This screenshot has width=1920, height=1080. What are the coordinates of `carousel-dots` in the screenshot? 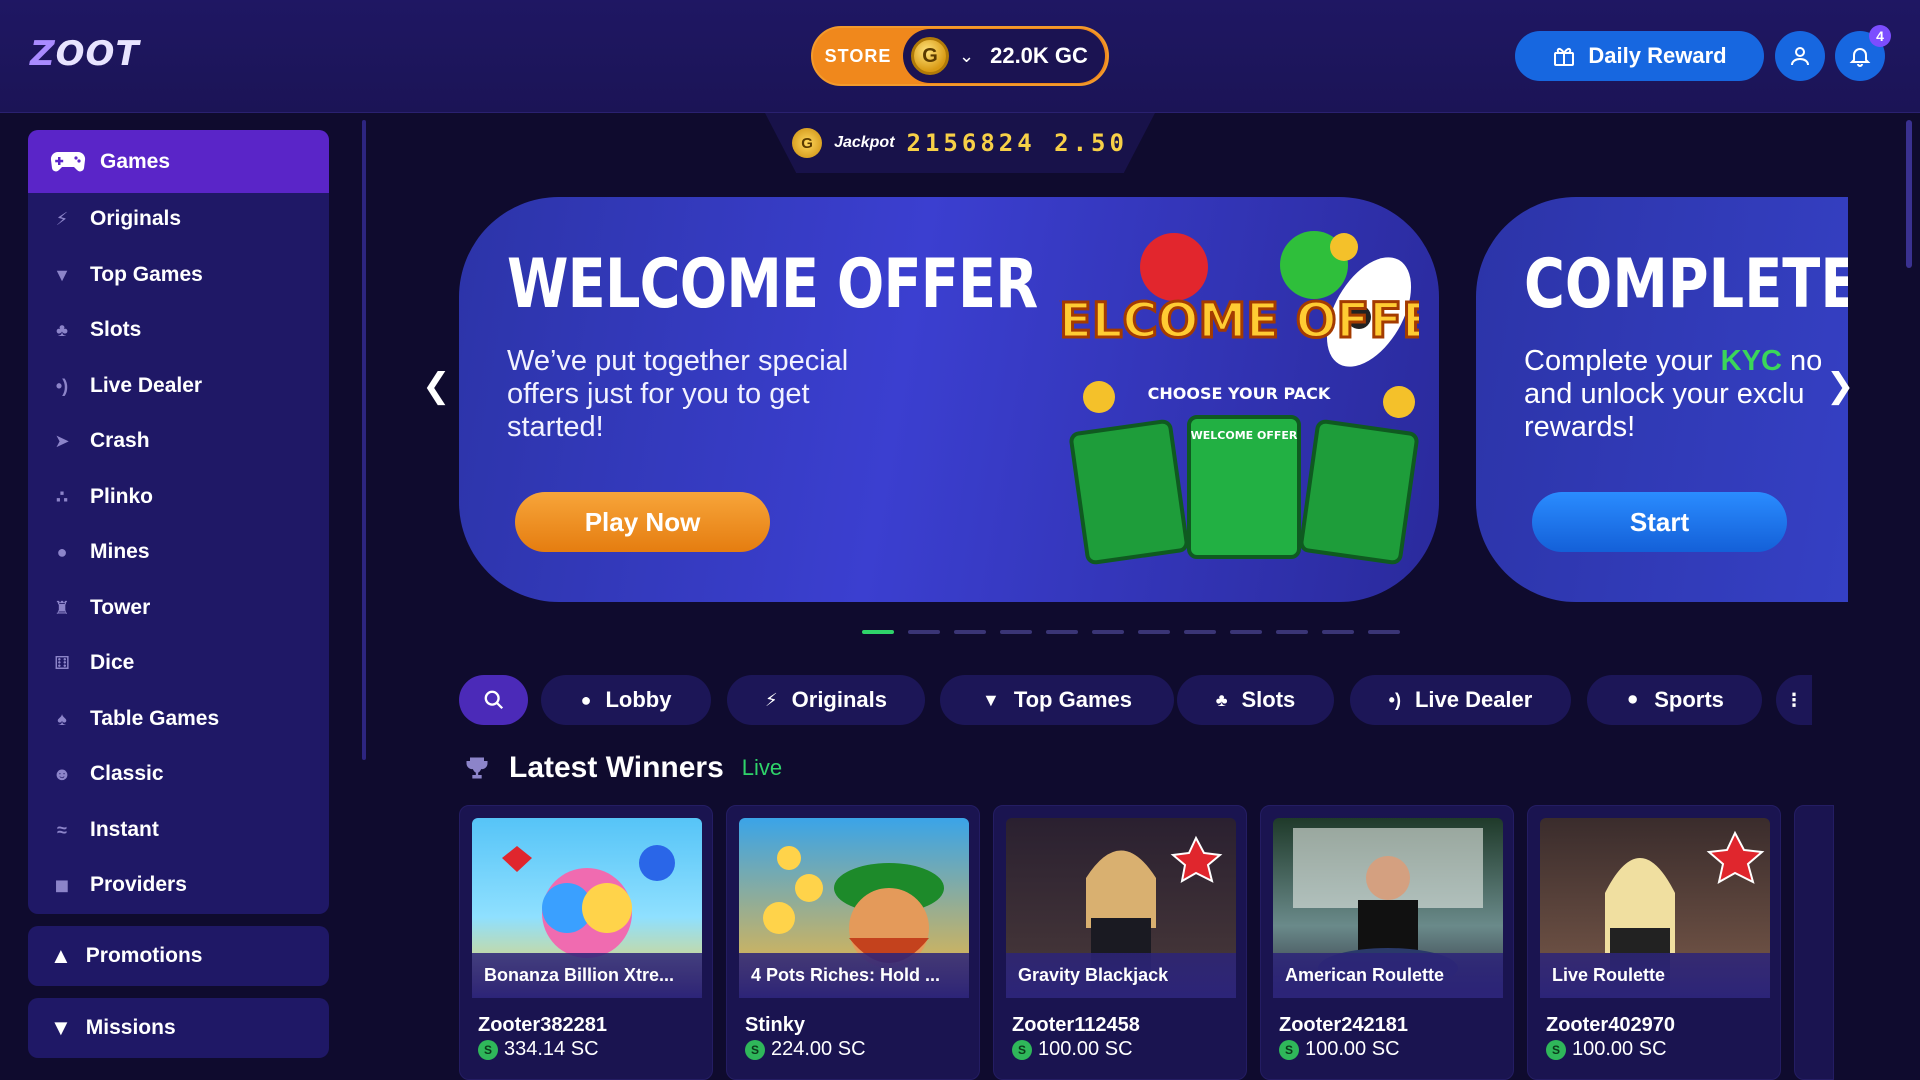 It's located at (1131, 632).